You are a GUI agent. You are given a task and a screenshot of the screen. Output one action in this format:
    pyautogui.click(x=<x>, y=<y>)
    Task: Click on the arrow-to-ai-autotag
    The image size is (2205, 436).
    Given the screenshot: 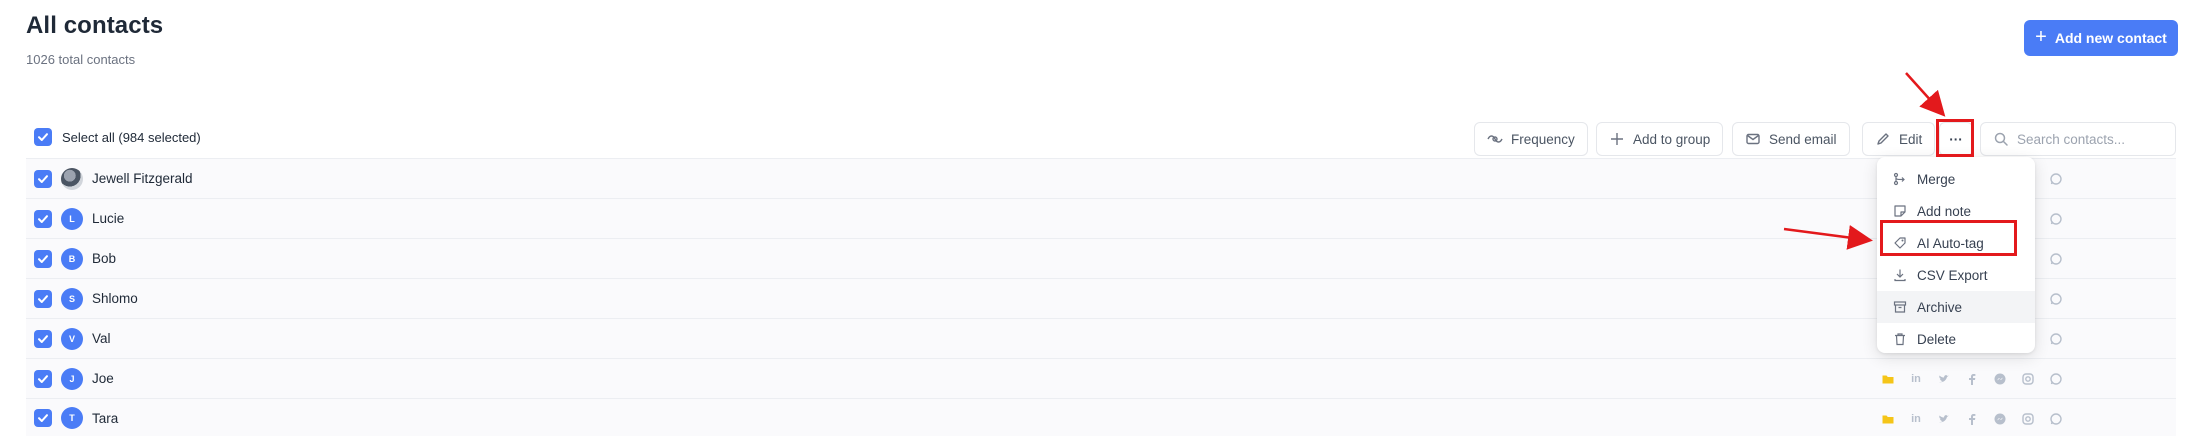 What is the action you would take?
    pyautogui.click(x=1828, y=237)
    